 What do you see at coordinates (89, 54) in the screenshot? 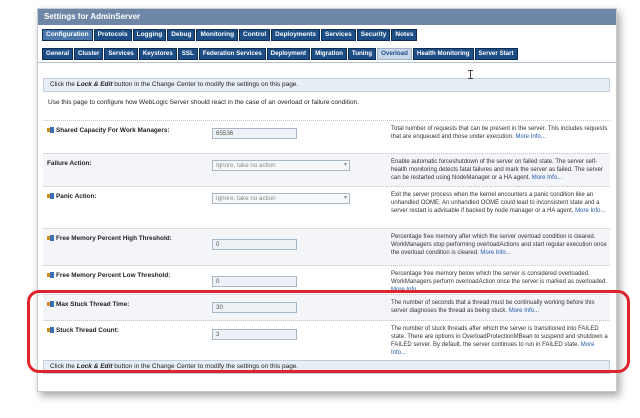
I see `subtab-cluster: Cluster` at bounding box center [89, 54].